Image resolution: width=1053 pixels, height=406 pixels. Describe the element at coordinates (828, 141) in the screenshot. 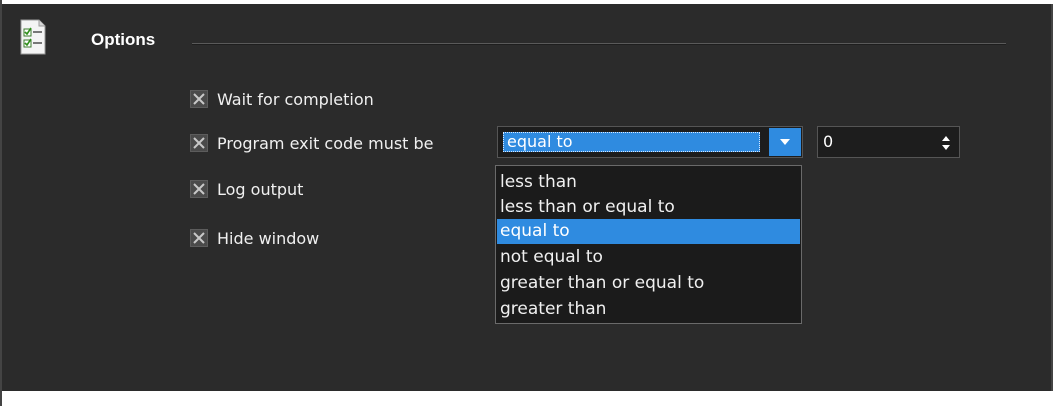

I see `exit-code-value: 0` at that location.